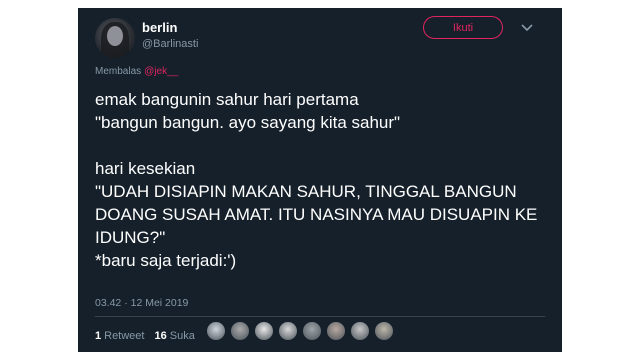 The image size is (640, 360). I want to click on avatar-face, so click(115, 36).